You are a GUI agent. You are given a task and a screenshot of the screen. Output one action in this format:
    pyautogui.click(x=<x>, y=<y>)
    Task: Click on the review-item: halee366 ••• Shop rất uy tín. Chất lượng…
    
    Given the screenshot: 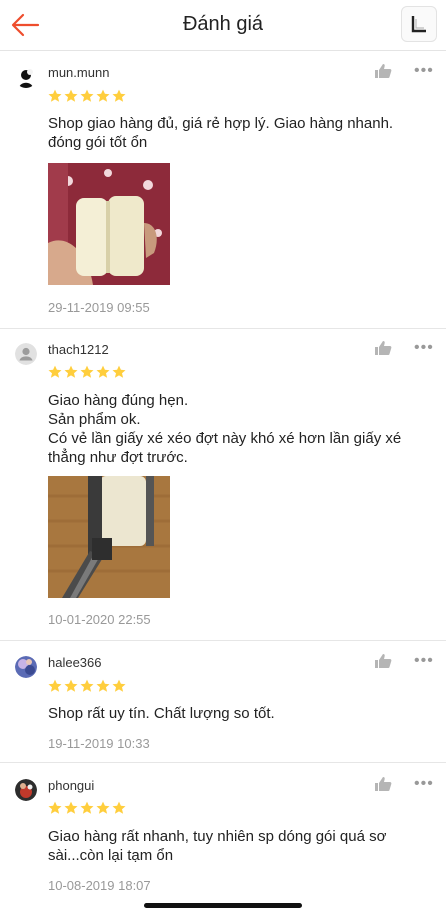 What is the action you would take?
    pyautogui.click(x=223, y=702)
    